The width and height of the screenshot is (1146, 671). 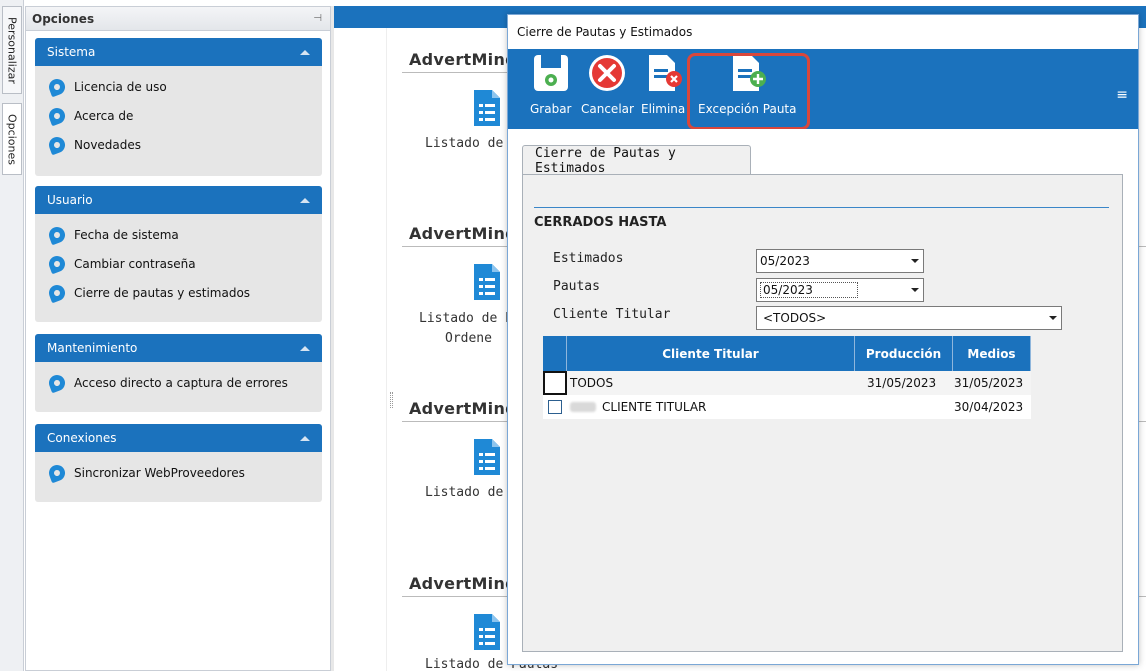 I want to click on tab-personalizar-label: Personalizar, so click(x=12, y=50).